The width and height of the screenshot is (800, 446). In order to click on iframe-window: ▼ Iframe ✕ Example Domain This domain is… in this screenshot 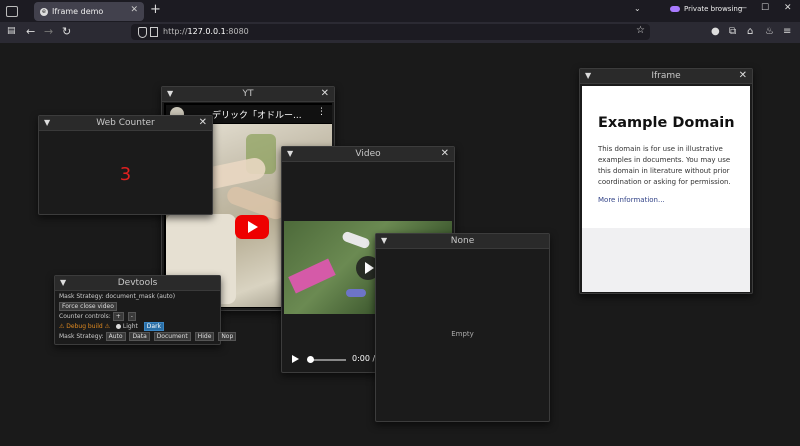, I will do `click(666, 181)`.